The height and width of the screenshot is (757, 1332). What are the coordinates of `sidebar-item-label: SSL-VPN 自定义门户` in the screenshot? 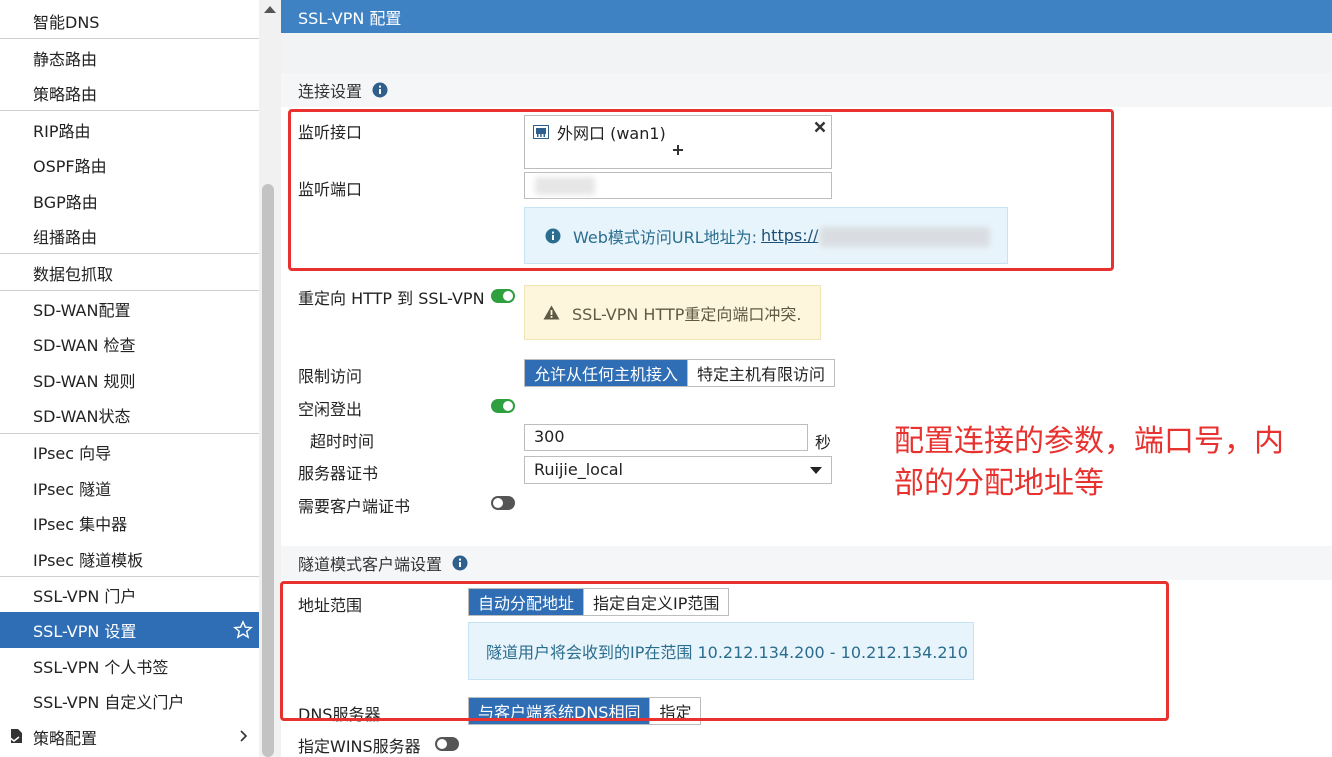 It's located at (109, 702).